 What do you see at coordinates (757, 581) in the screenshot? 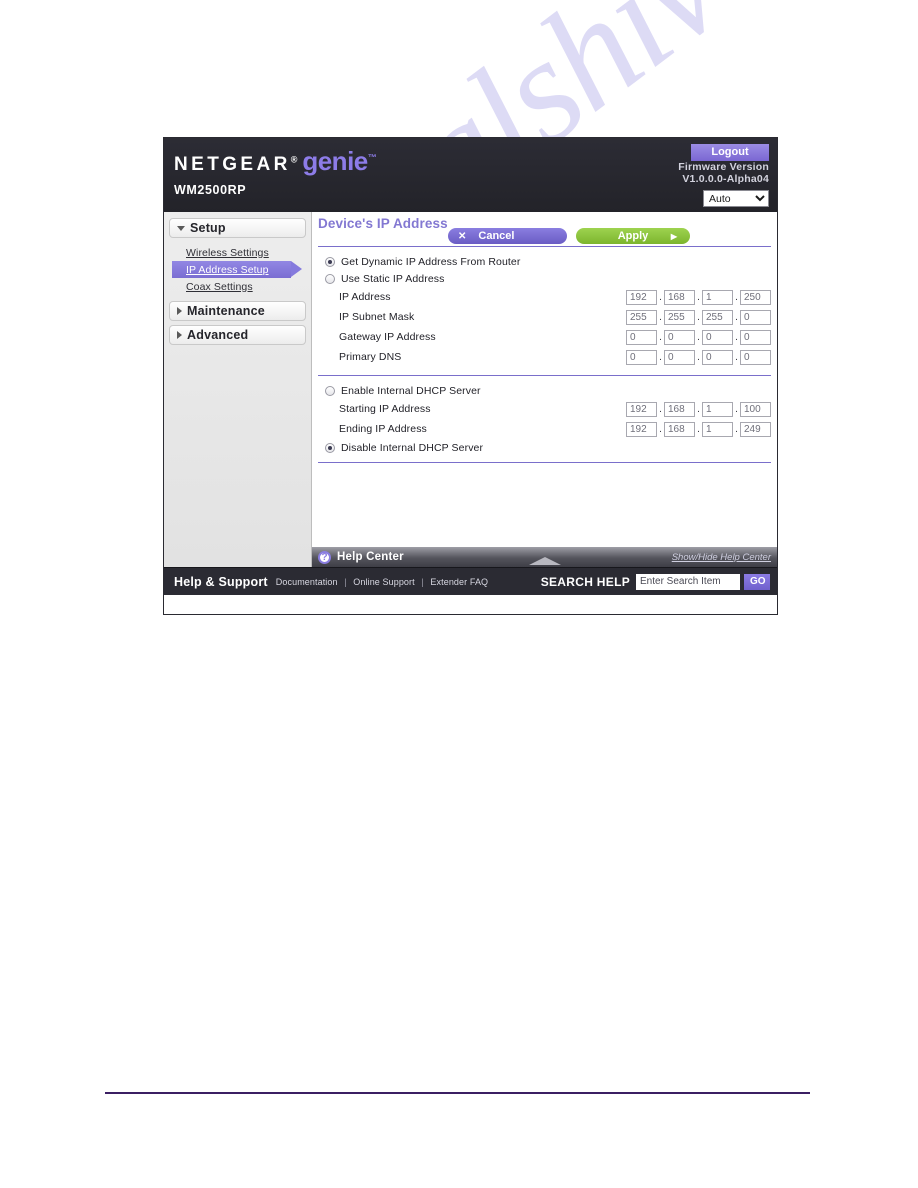
I see `search-go-button: GO` at bounding box center [757, 581].